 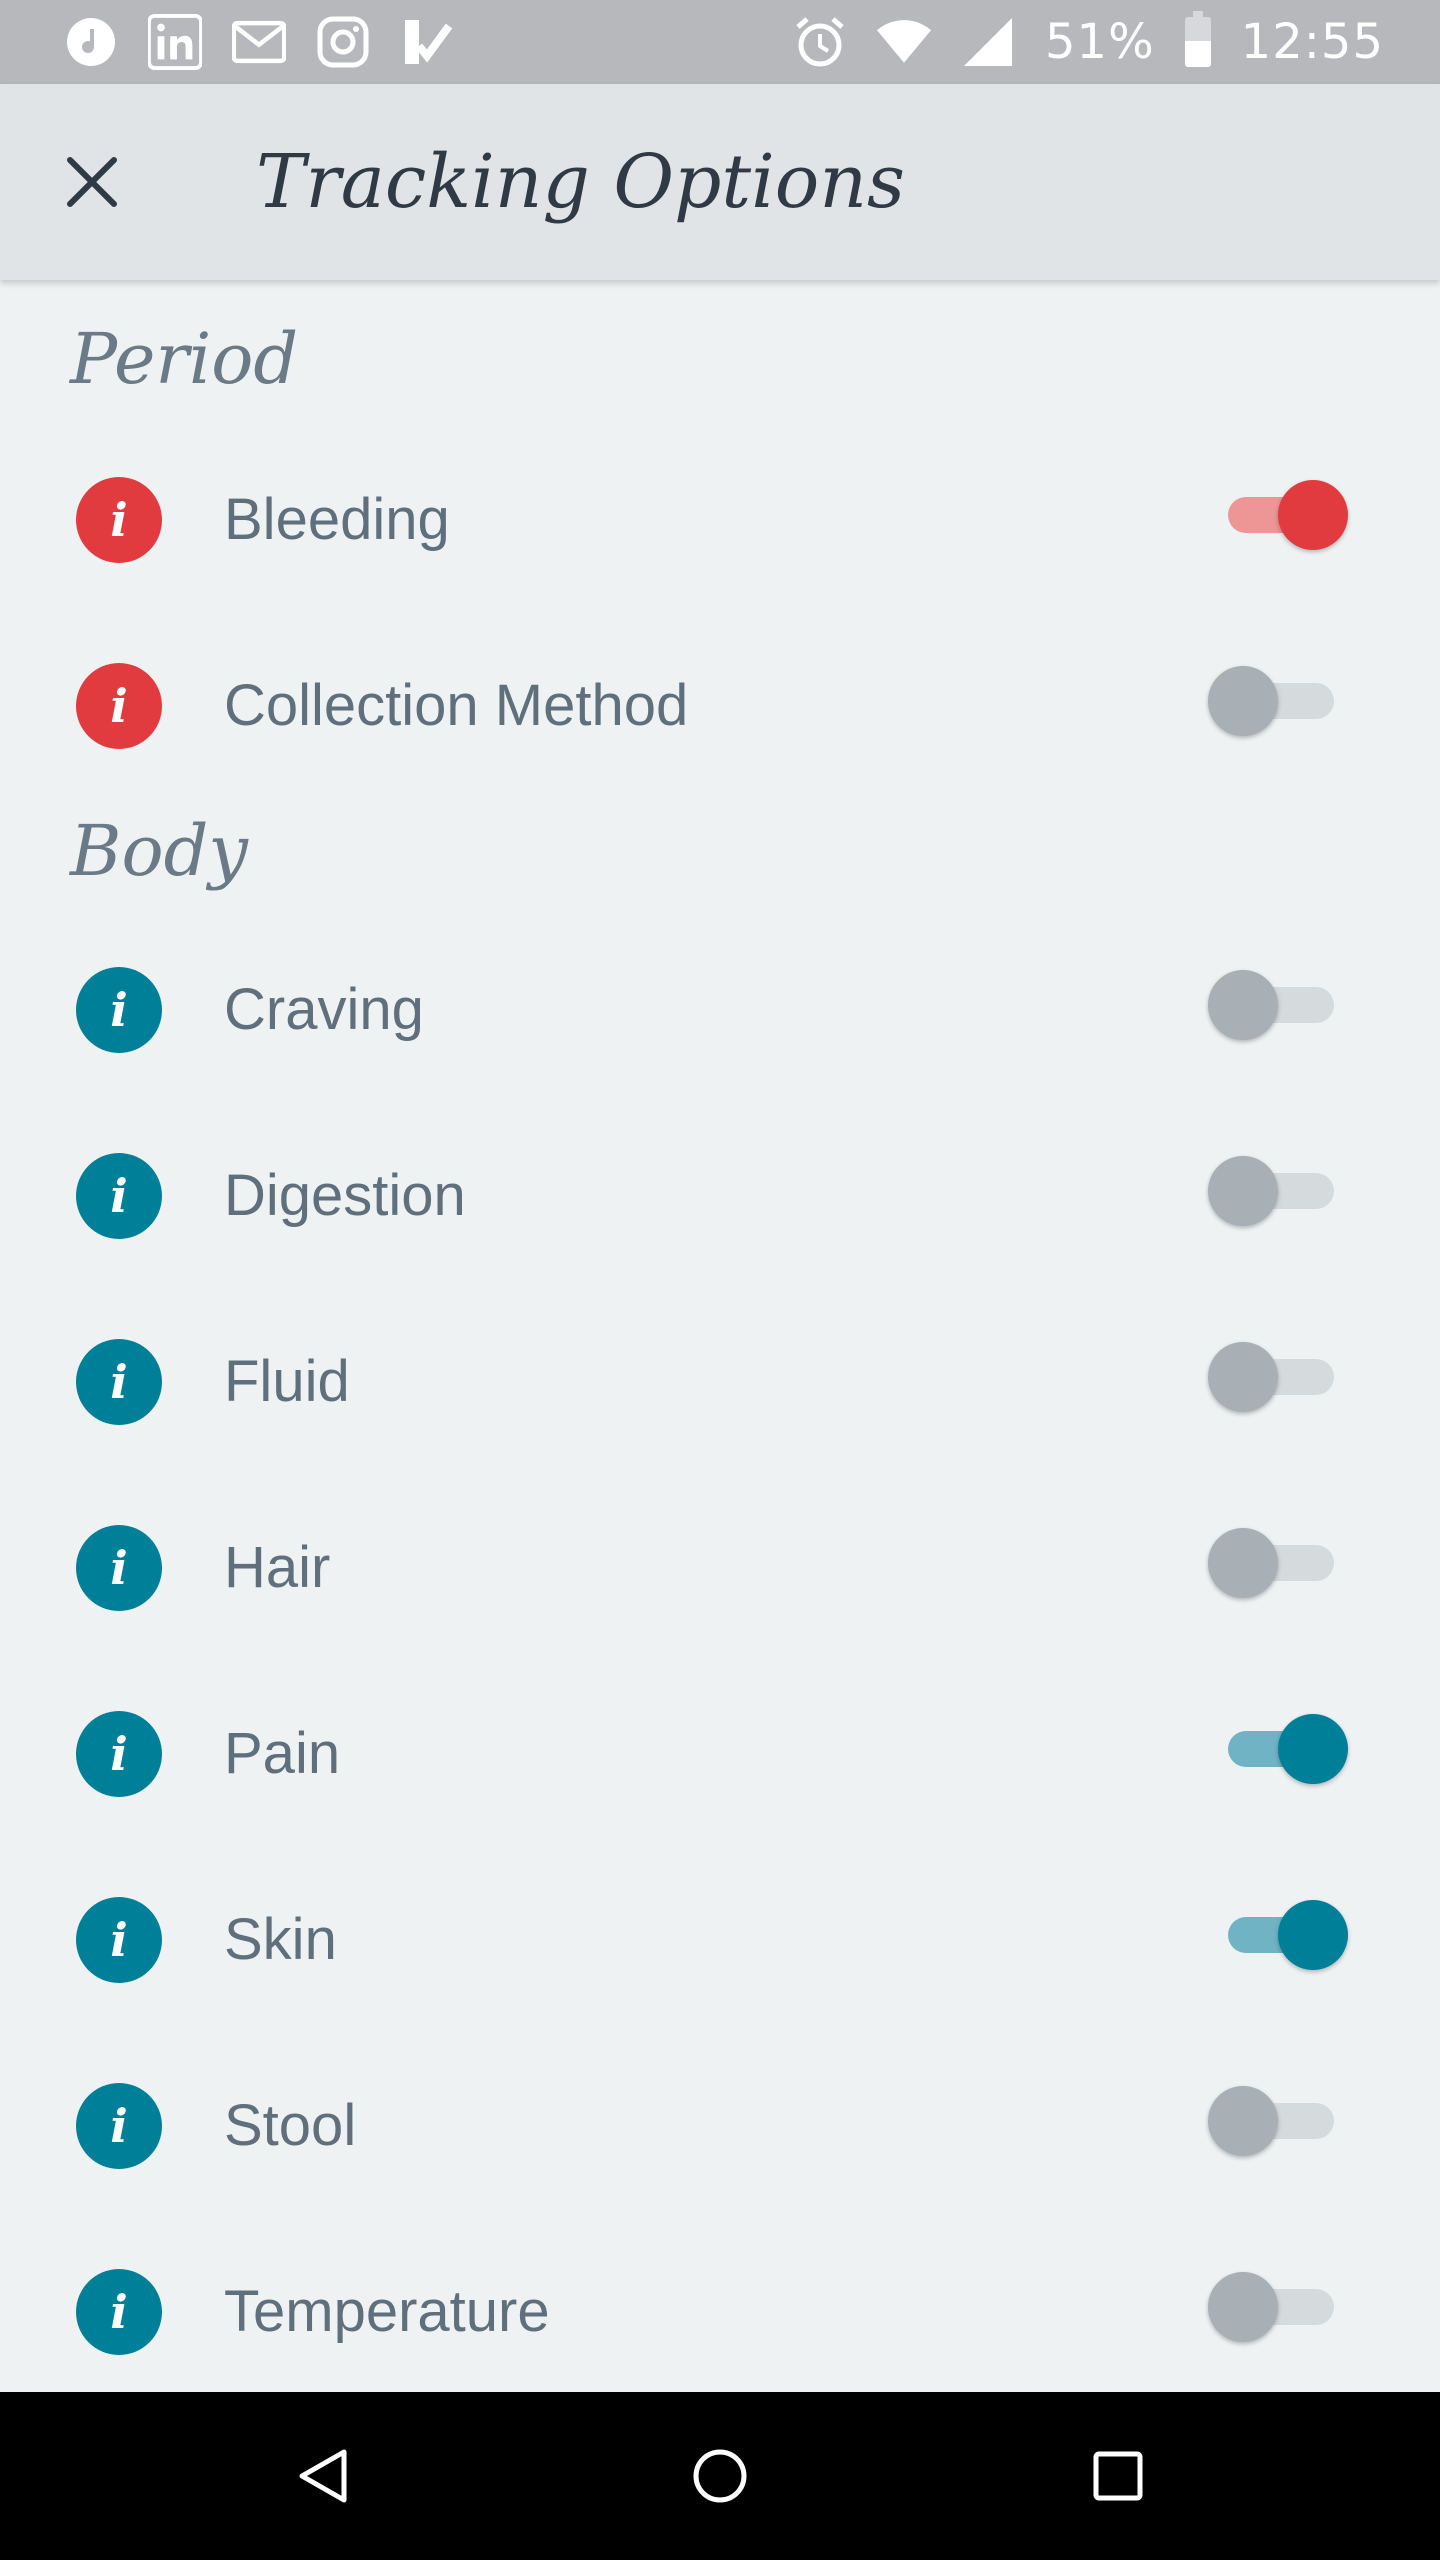 What do you see at coordinates (337, 519) in the screenshot?
I see `option-label: Bleeding` at bounding box center [337, 519].